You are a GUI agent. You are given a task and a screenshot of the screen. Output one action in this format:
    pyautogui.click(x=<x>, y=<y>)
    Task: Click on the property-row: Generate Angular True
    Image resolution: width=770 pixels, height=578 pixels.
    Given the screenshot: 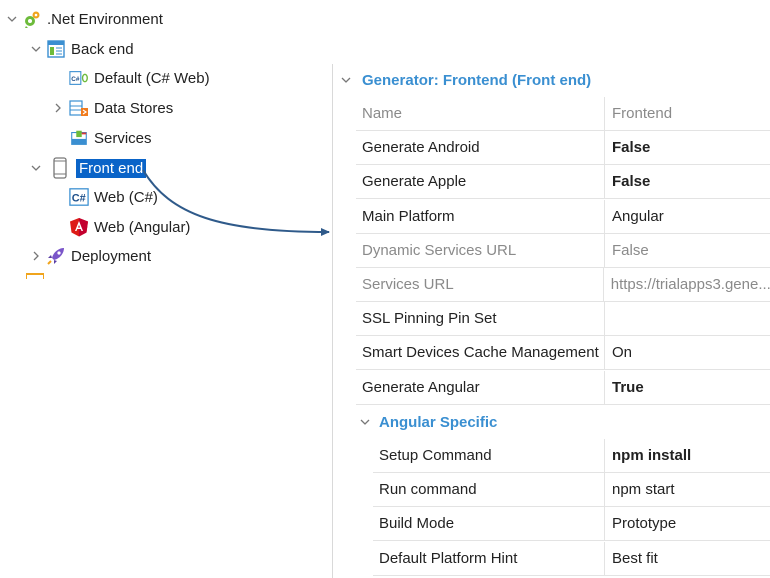 What is the action you would take?
    pyautogui.click(x=563, y=387)
    